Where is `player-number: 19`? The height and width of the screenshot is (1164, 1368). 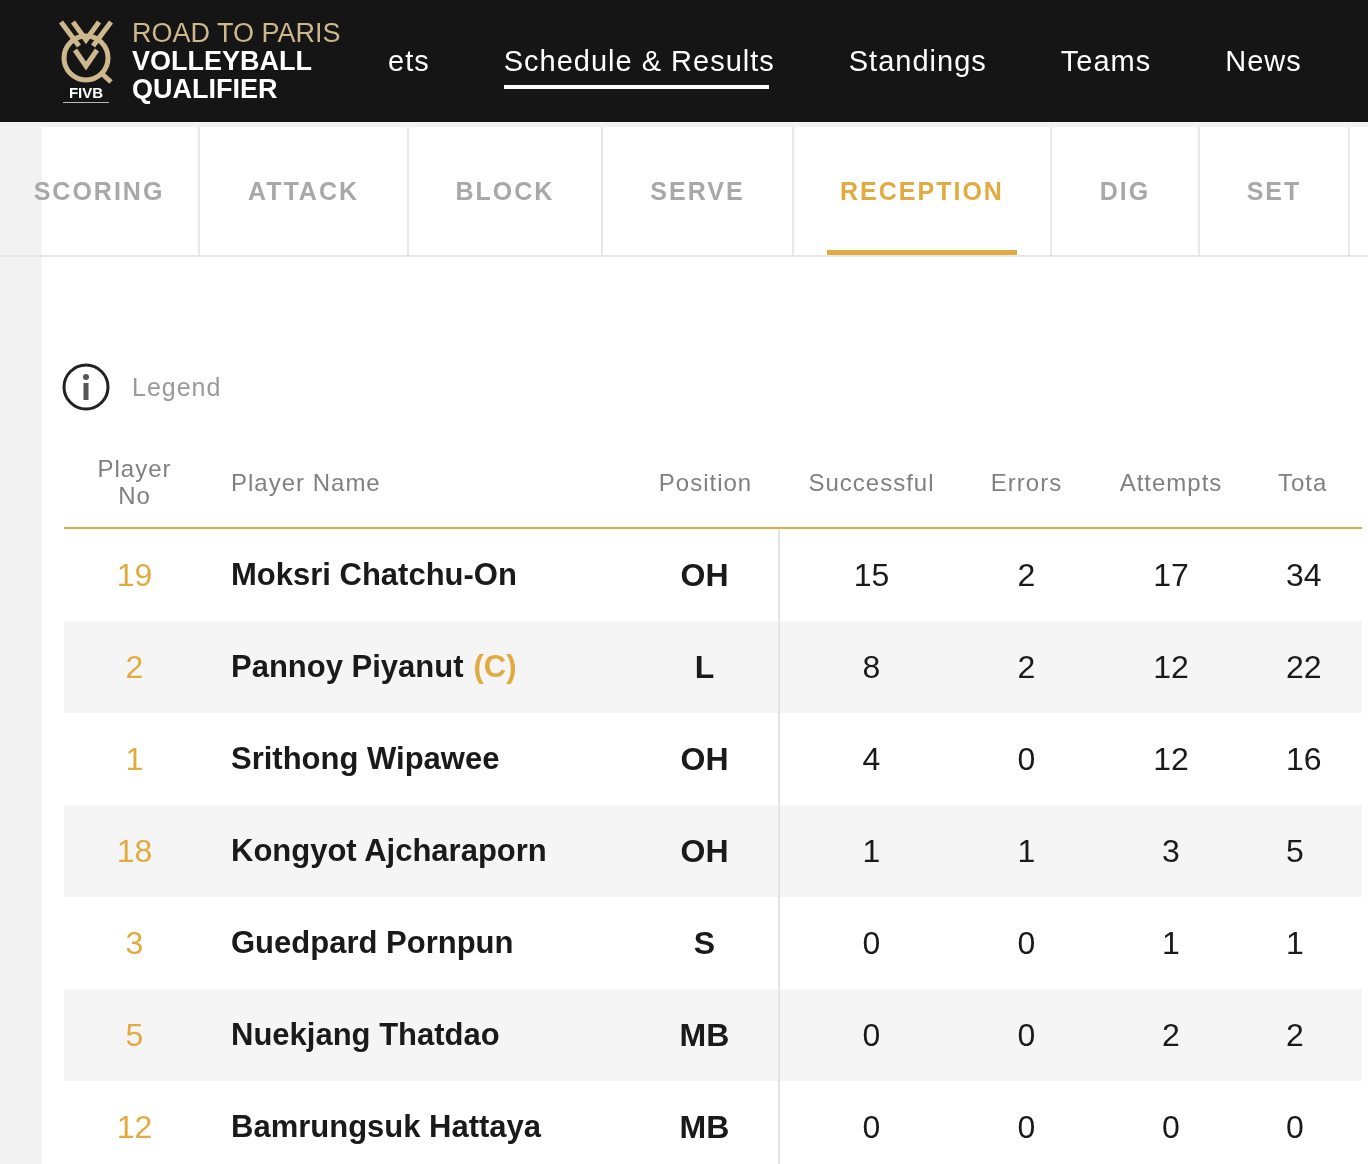 player-number: 19 is located at coordinates (134, 575).